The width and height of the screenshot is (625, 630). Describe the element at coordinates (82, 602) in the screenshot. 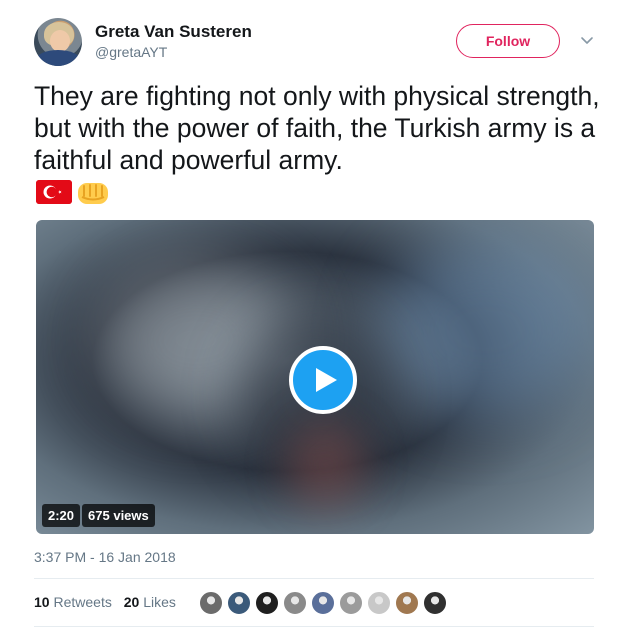

I see `retweets-label: Retweets` at that location.